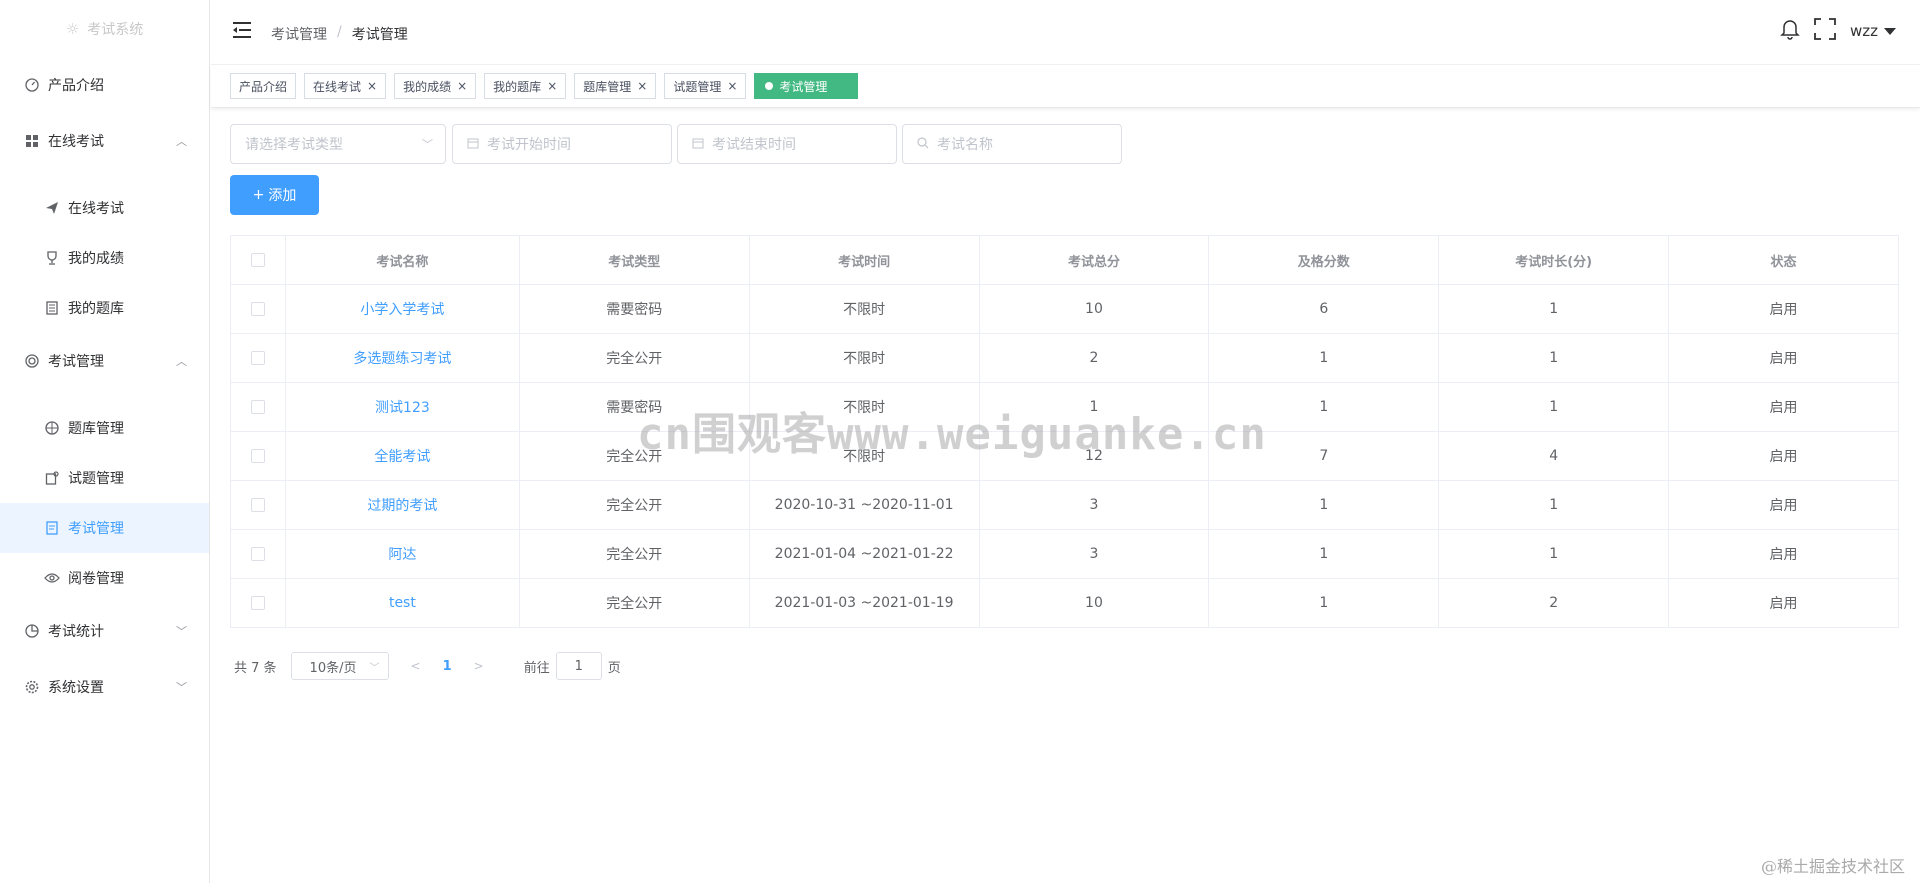  I want to click on add-exam-button: + 添加, so click(274, 195).